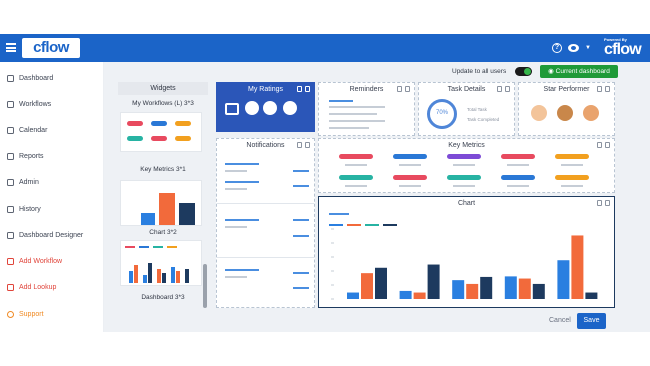 The height and width of the screenshot is (366, 650). Describe the element at coordinates (623, 49) in the screenshot. I see `brand-logo: cflow` at that location.